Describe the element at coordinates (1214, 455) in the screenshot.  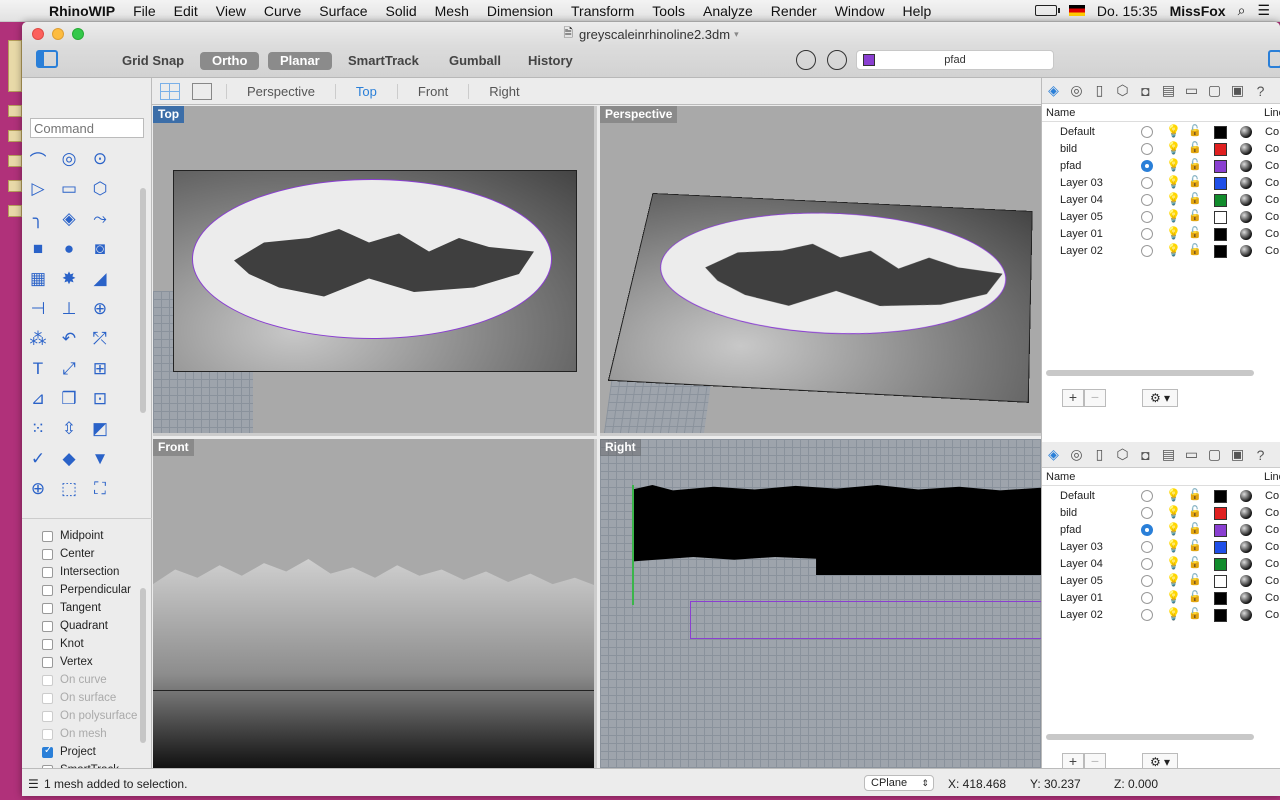
I see `layout-tab-icon: ▢` at that location.